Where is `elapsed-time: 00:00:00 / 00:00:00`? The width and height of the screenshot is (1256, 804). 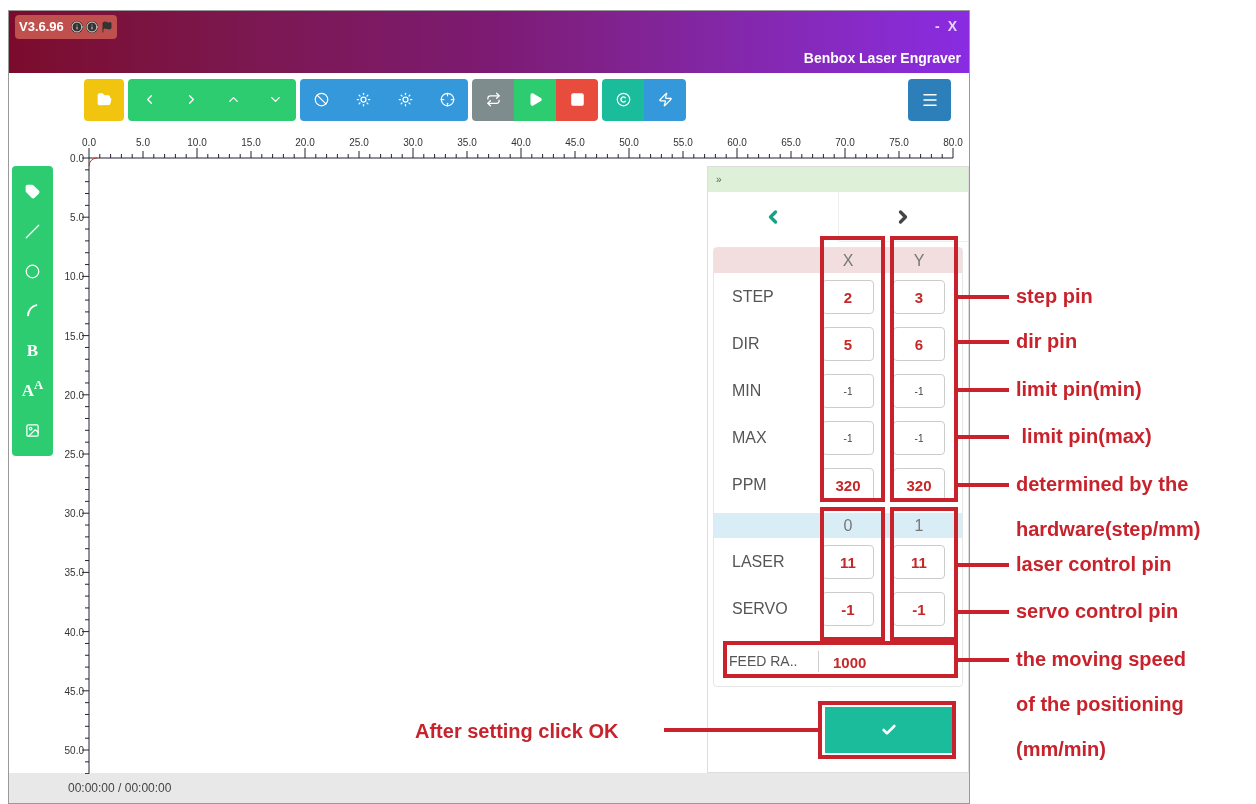 elapsed-time: 00:00:00 / 00:00:00 is located at coordinates (120, 788).